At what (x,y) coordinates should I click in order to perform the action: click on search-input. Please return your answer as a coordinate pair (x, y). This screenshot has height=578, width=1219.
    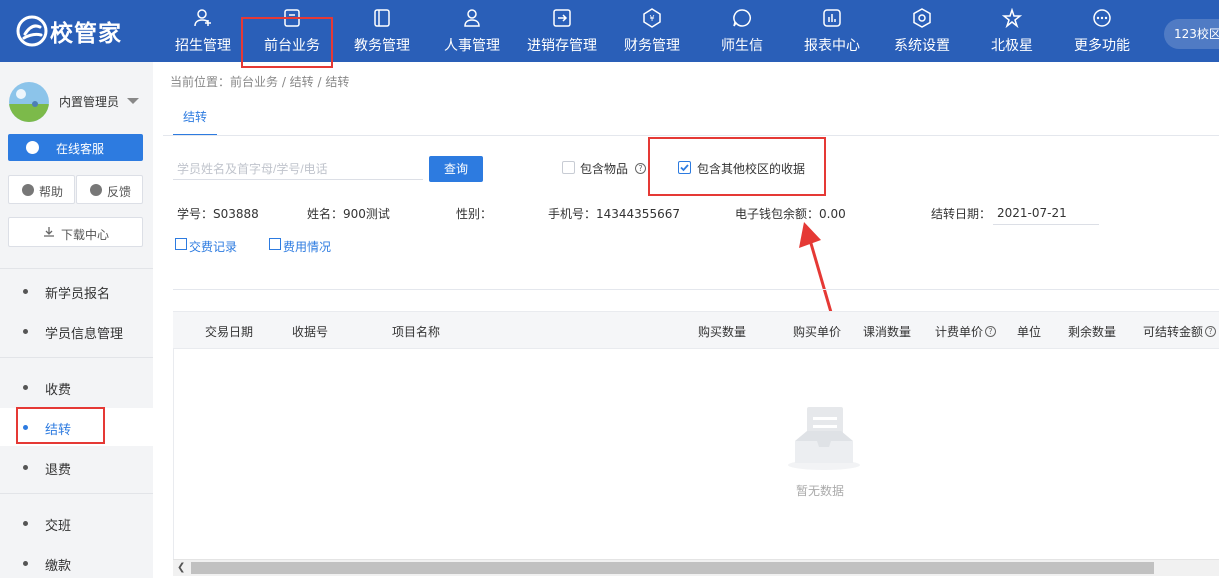
    Looking at the image, I should click on (298, 169).